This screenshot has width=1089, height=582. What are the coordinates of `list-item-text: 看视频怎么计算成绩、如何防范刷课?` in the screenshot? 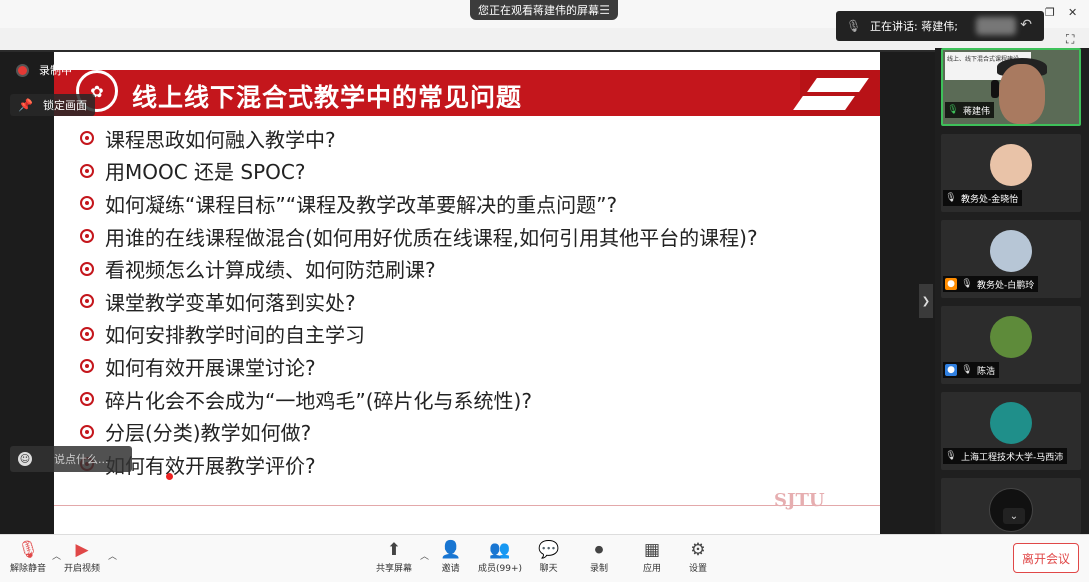 It's located at (270, 270).